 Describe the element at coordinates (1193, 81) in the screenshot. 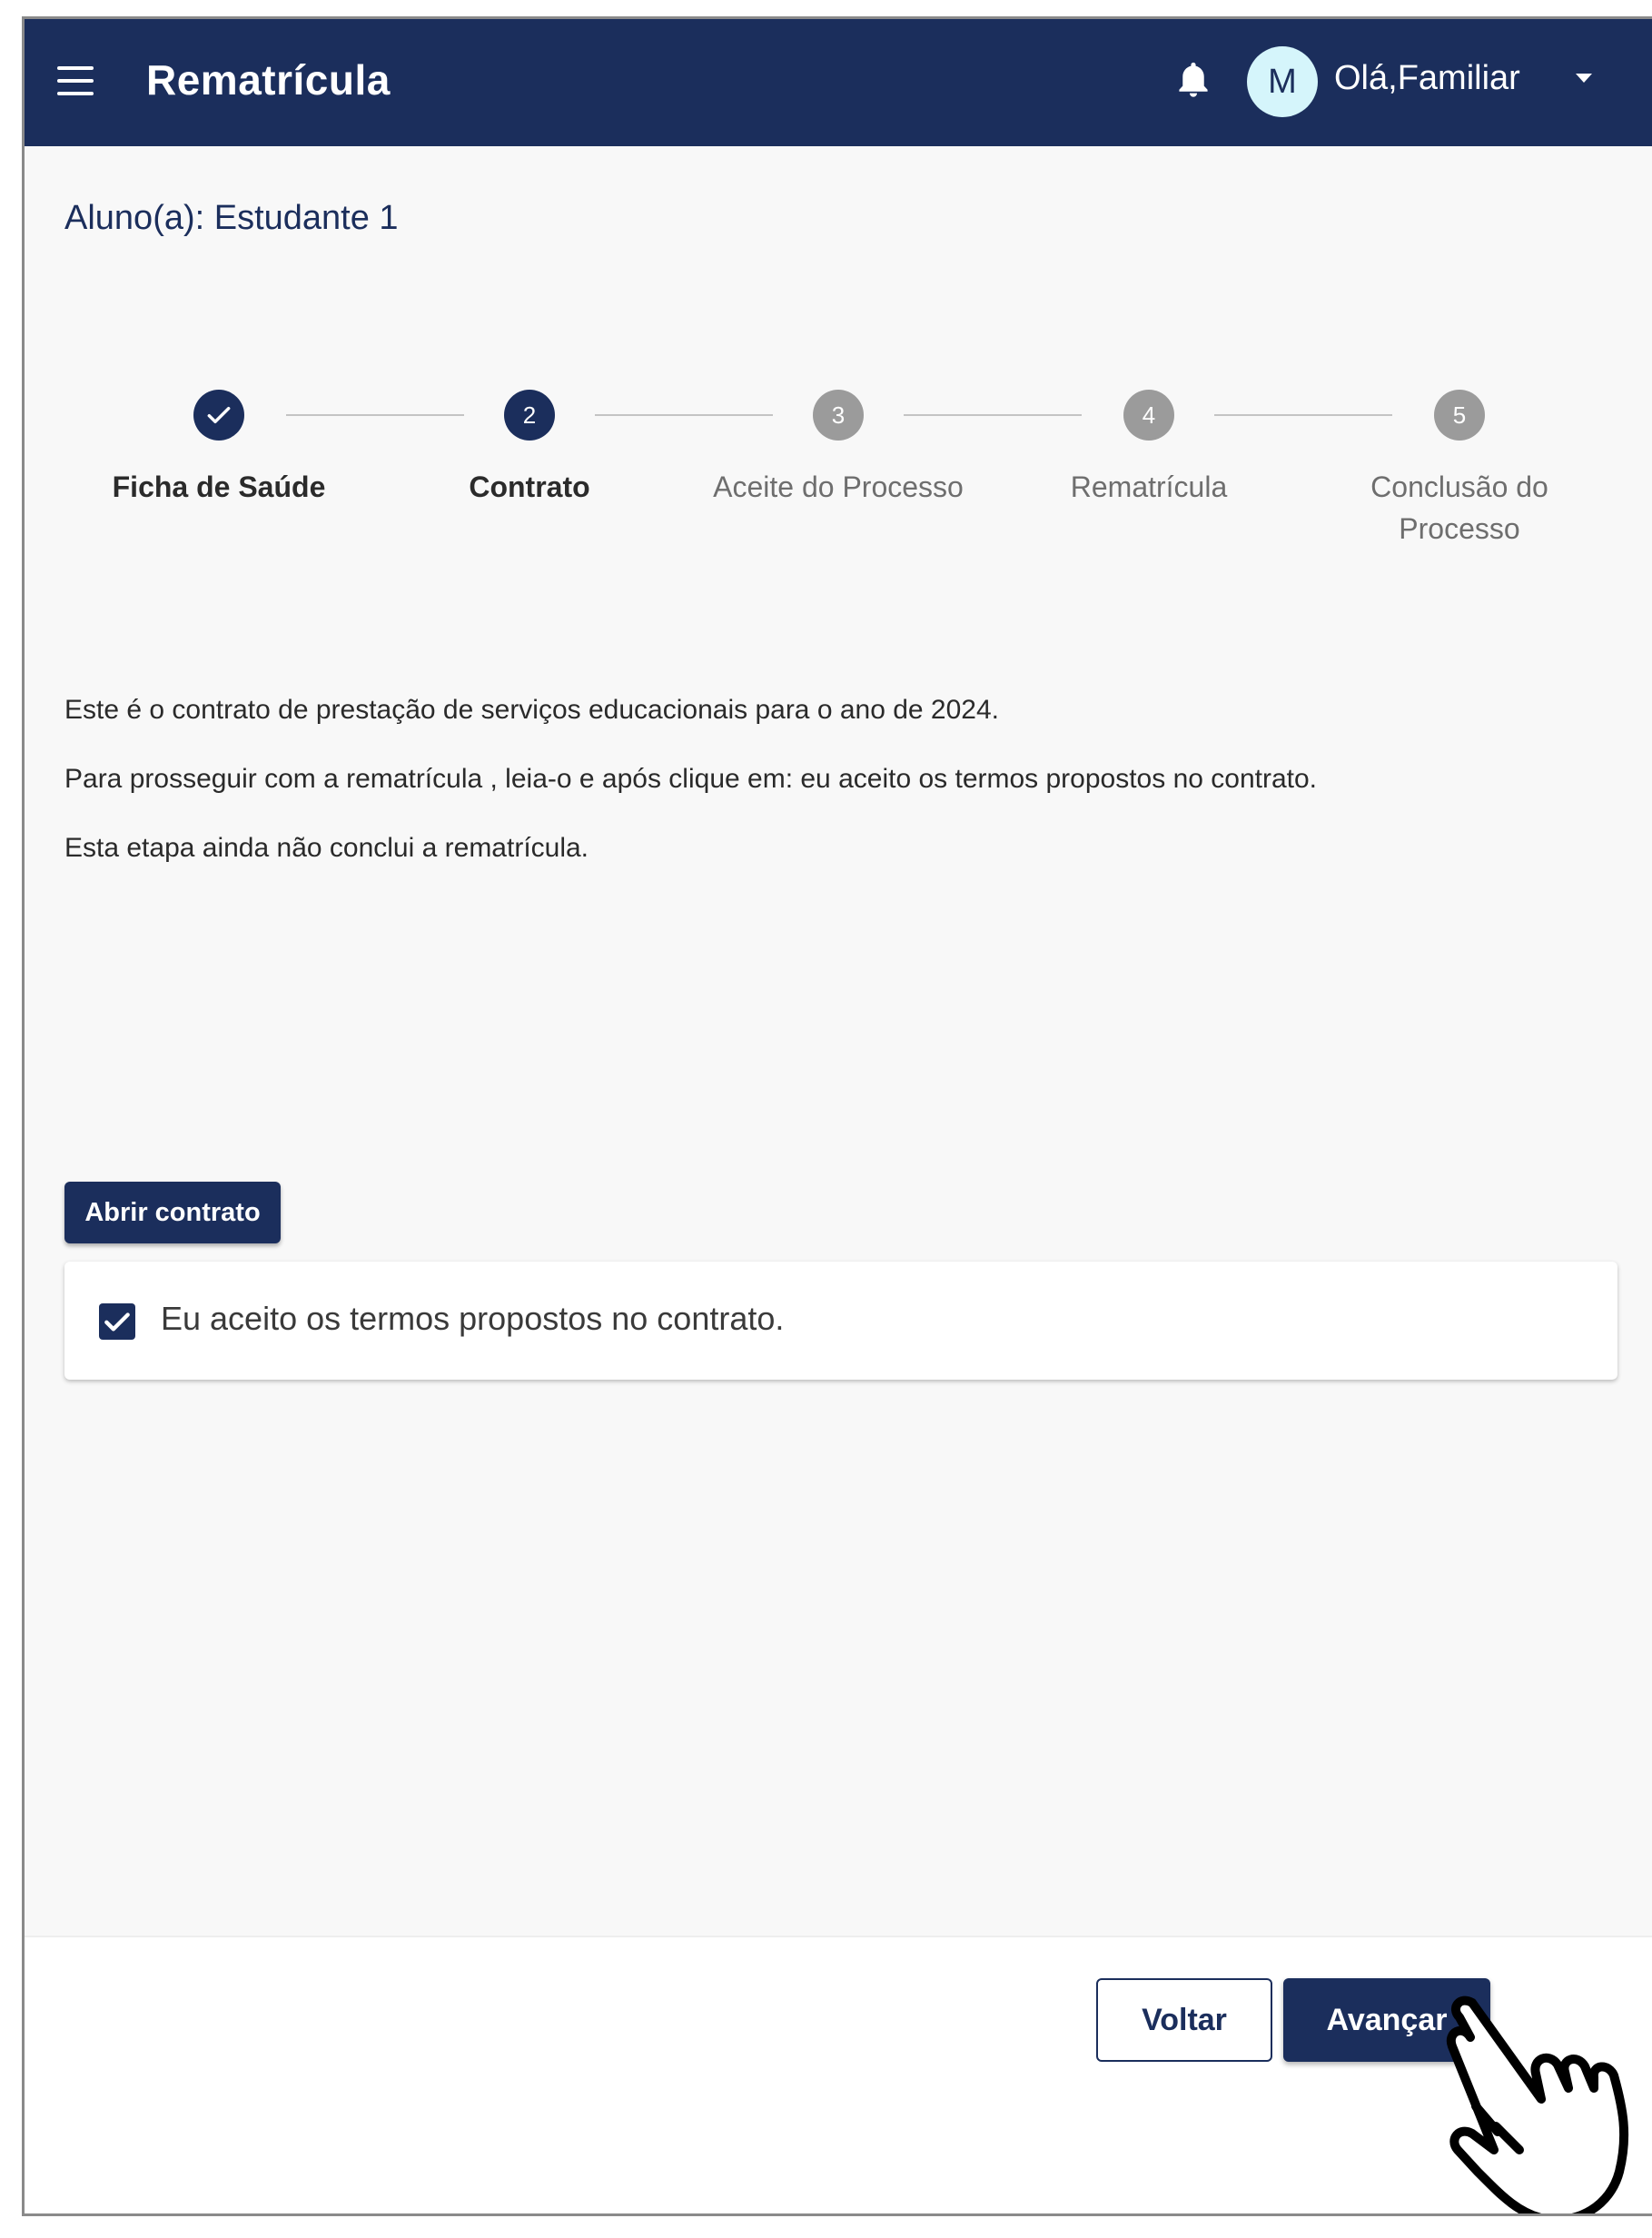

I see `bell-icon` at that location.